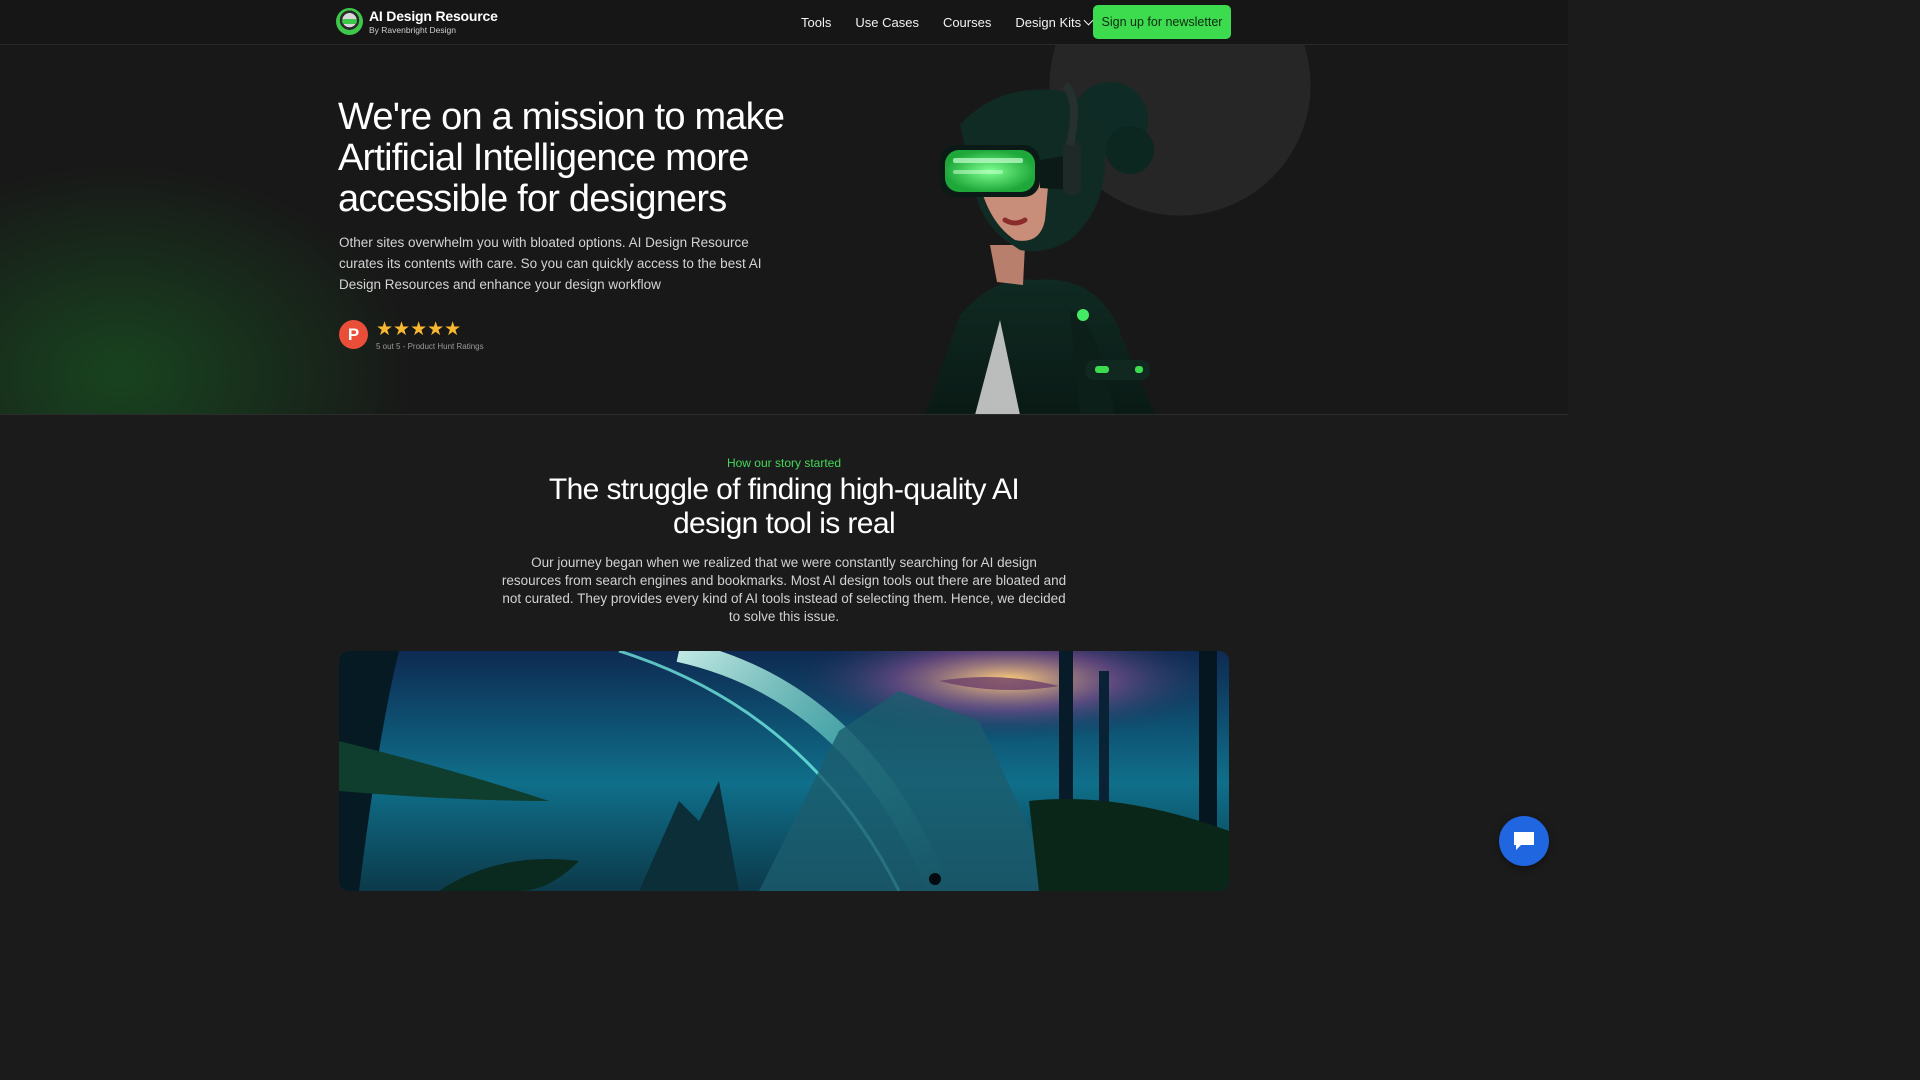 The image size is (1920, 1080). I want to click on chat-icon, so click(1524, 841).